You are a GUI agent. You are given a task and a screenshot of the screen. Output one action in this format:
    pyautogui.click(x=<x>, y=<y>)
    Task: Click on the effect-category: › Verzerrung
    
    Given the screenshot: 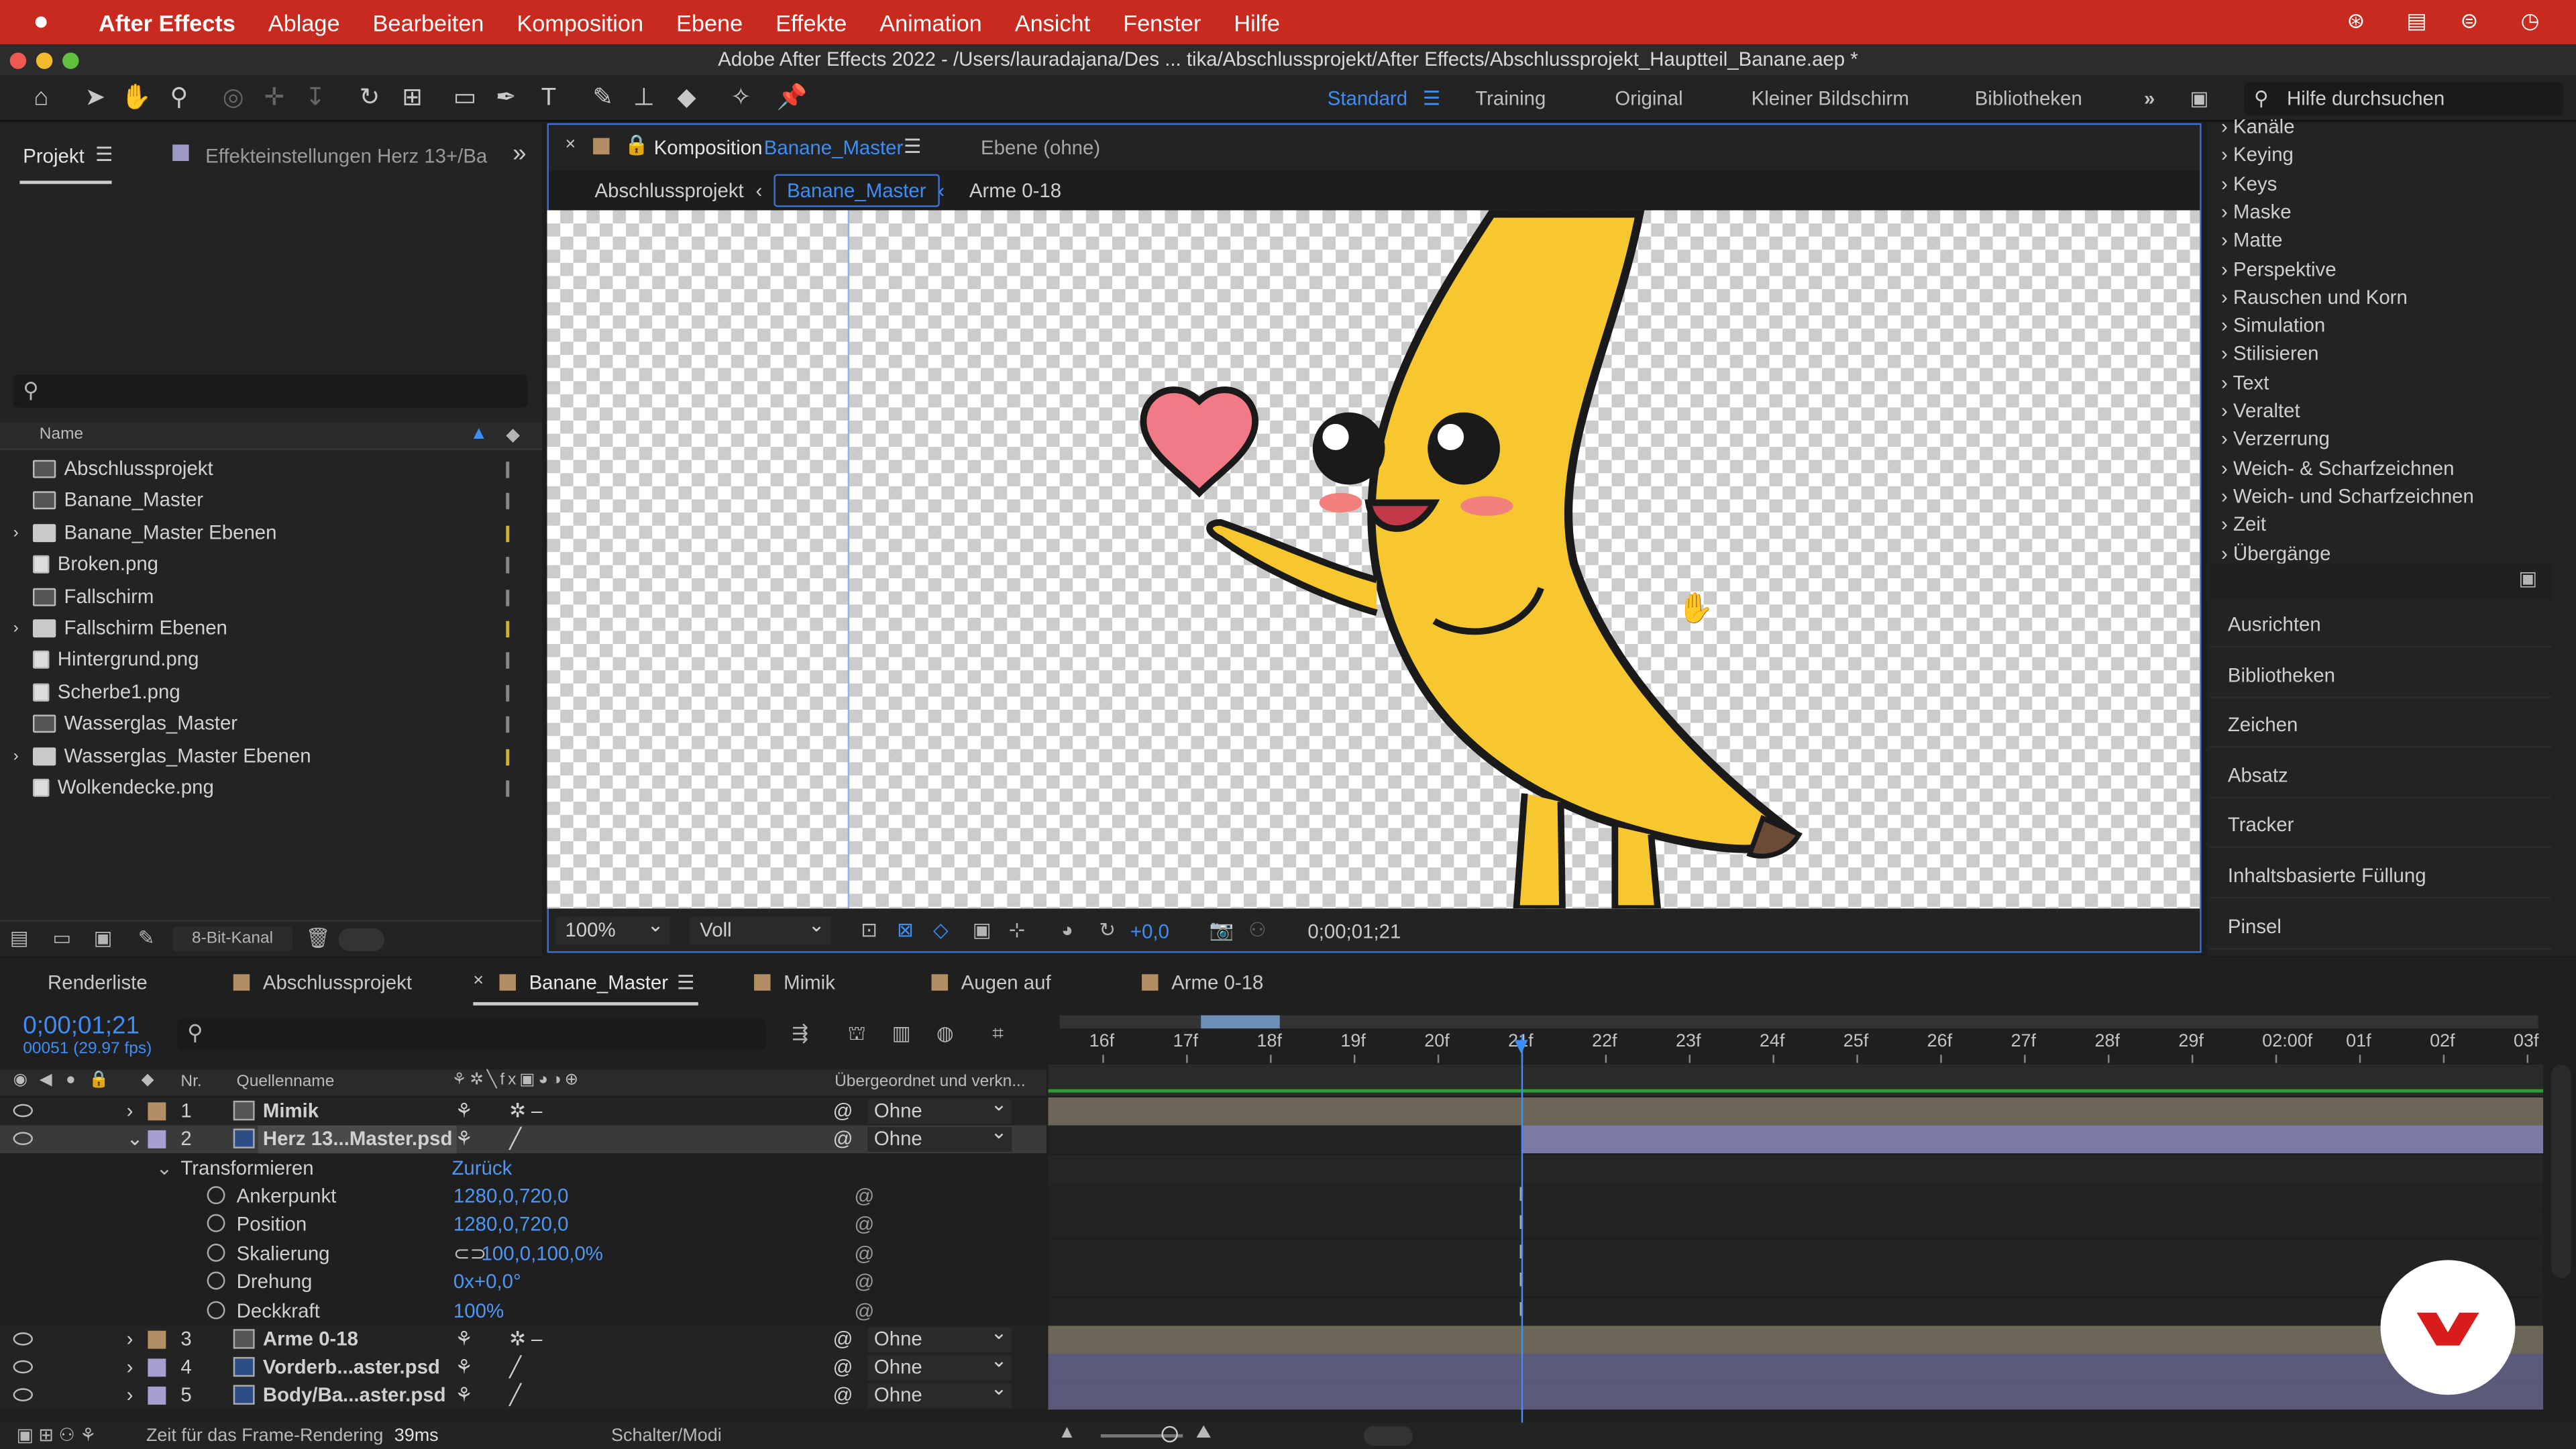 What is the action you would take?
    pyautogui.click(x=2275, y=438)
    